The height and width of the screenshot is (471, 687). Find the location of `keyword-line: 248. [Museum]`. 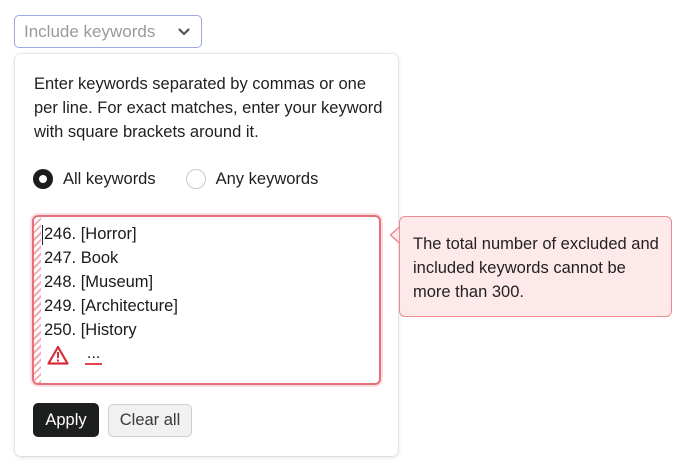

keyword-line: 248. [Museum] is located at coordinates (99, 282).